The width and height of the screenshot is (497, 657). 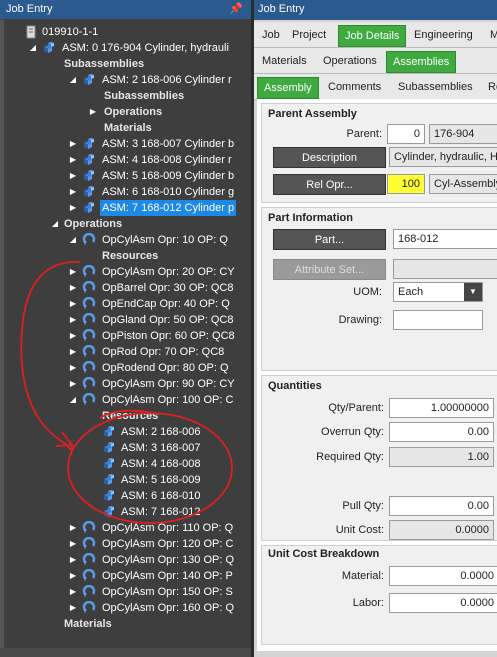 I want to click on tab-more: M, so click(x=490, y=36).